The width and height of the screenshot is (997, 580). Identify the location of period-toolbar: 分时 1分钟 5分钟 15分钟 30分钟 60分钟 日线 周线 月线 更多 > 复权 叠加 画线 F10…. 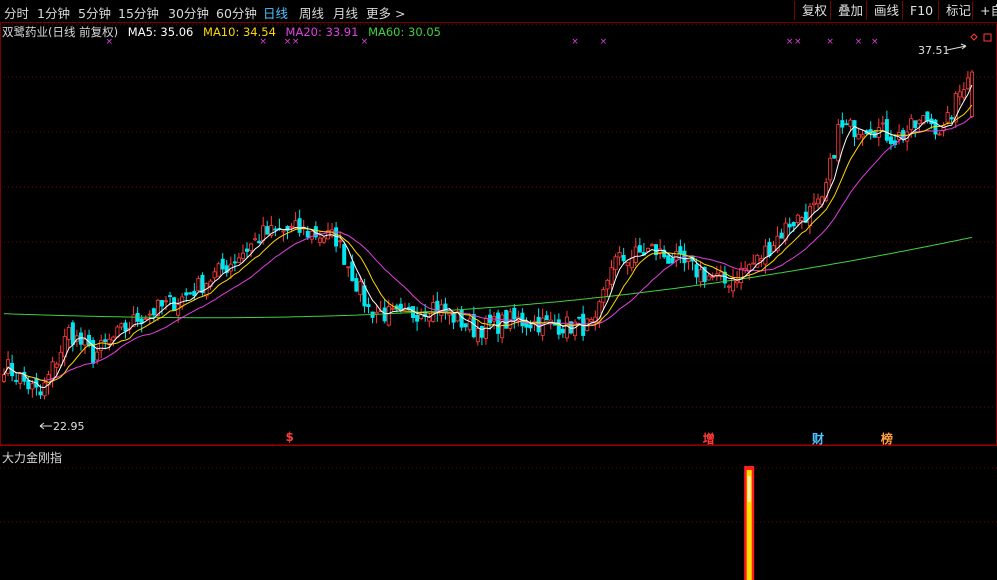
(498, 11).